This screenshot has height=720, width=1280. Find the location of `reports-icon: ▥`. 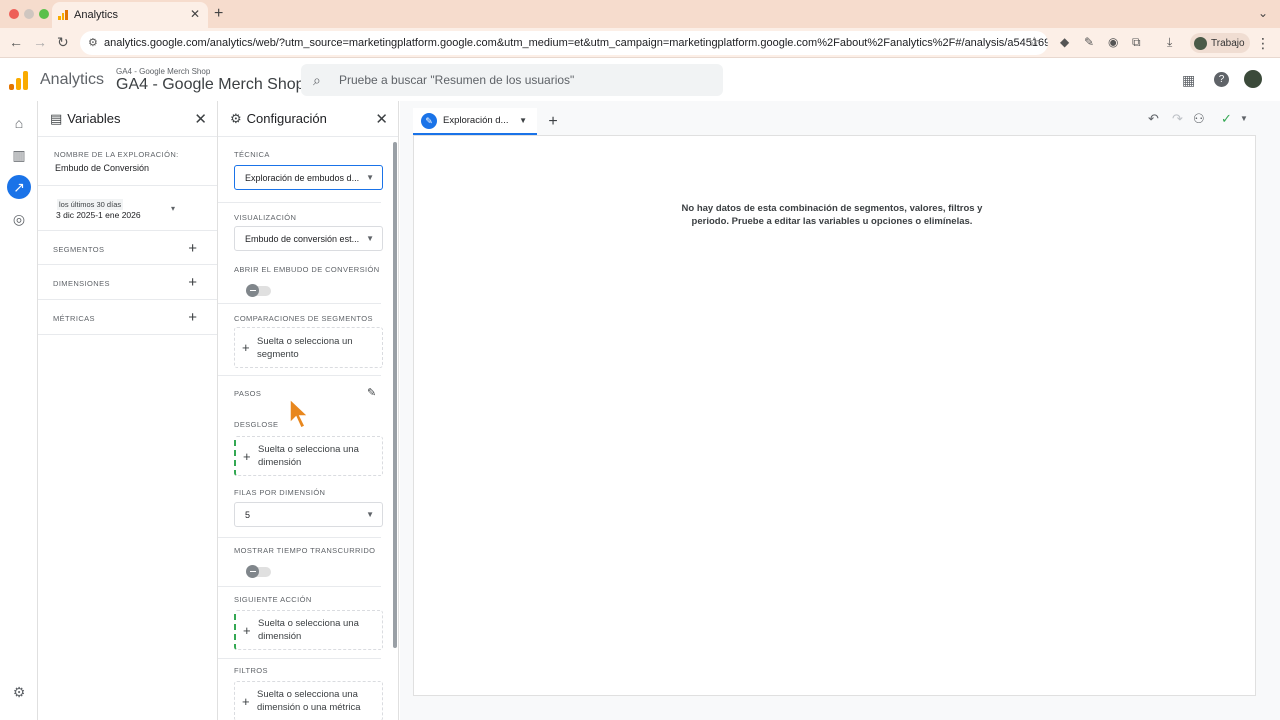

reports-icon: ▥ is located at coordinates (19, 155).